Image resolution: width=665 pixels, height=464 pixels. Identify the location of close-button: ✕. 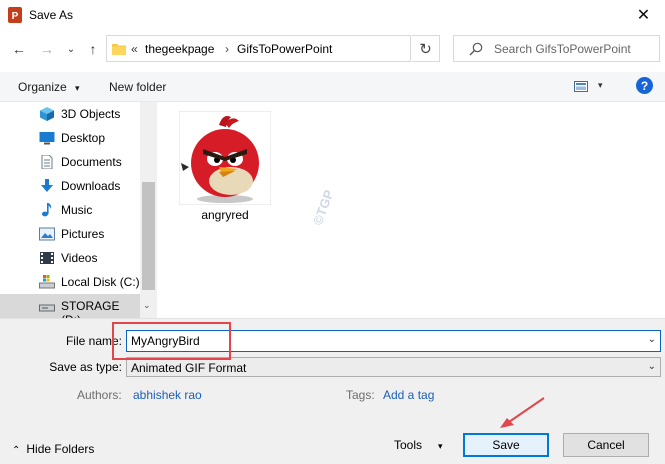
(643, 15).